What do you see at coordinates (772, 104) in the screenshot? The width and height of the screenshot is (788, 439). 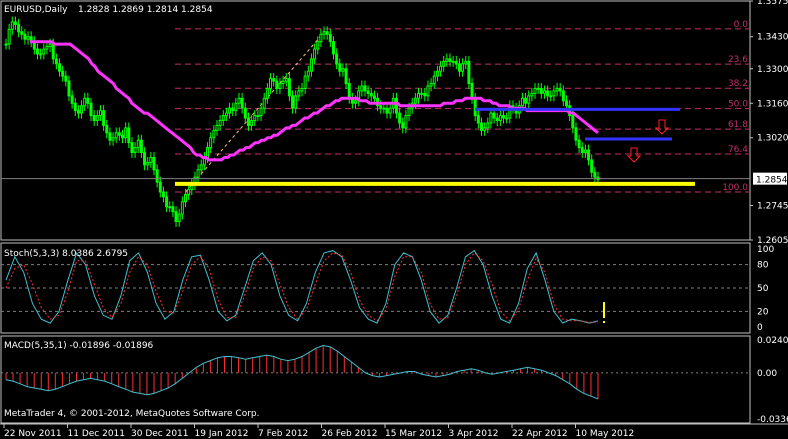 I see `price-tick-label: 1.3160` at bounding box center [772, 104].